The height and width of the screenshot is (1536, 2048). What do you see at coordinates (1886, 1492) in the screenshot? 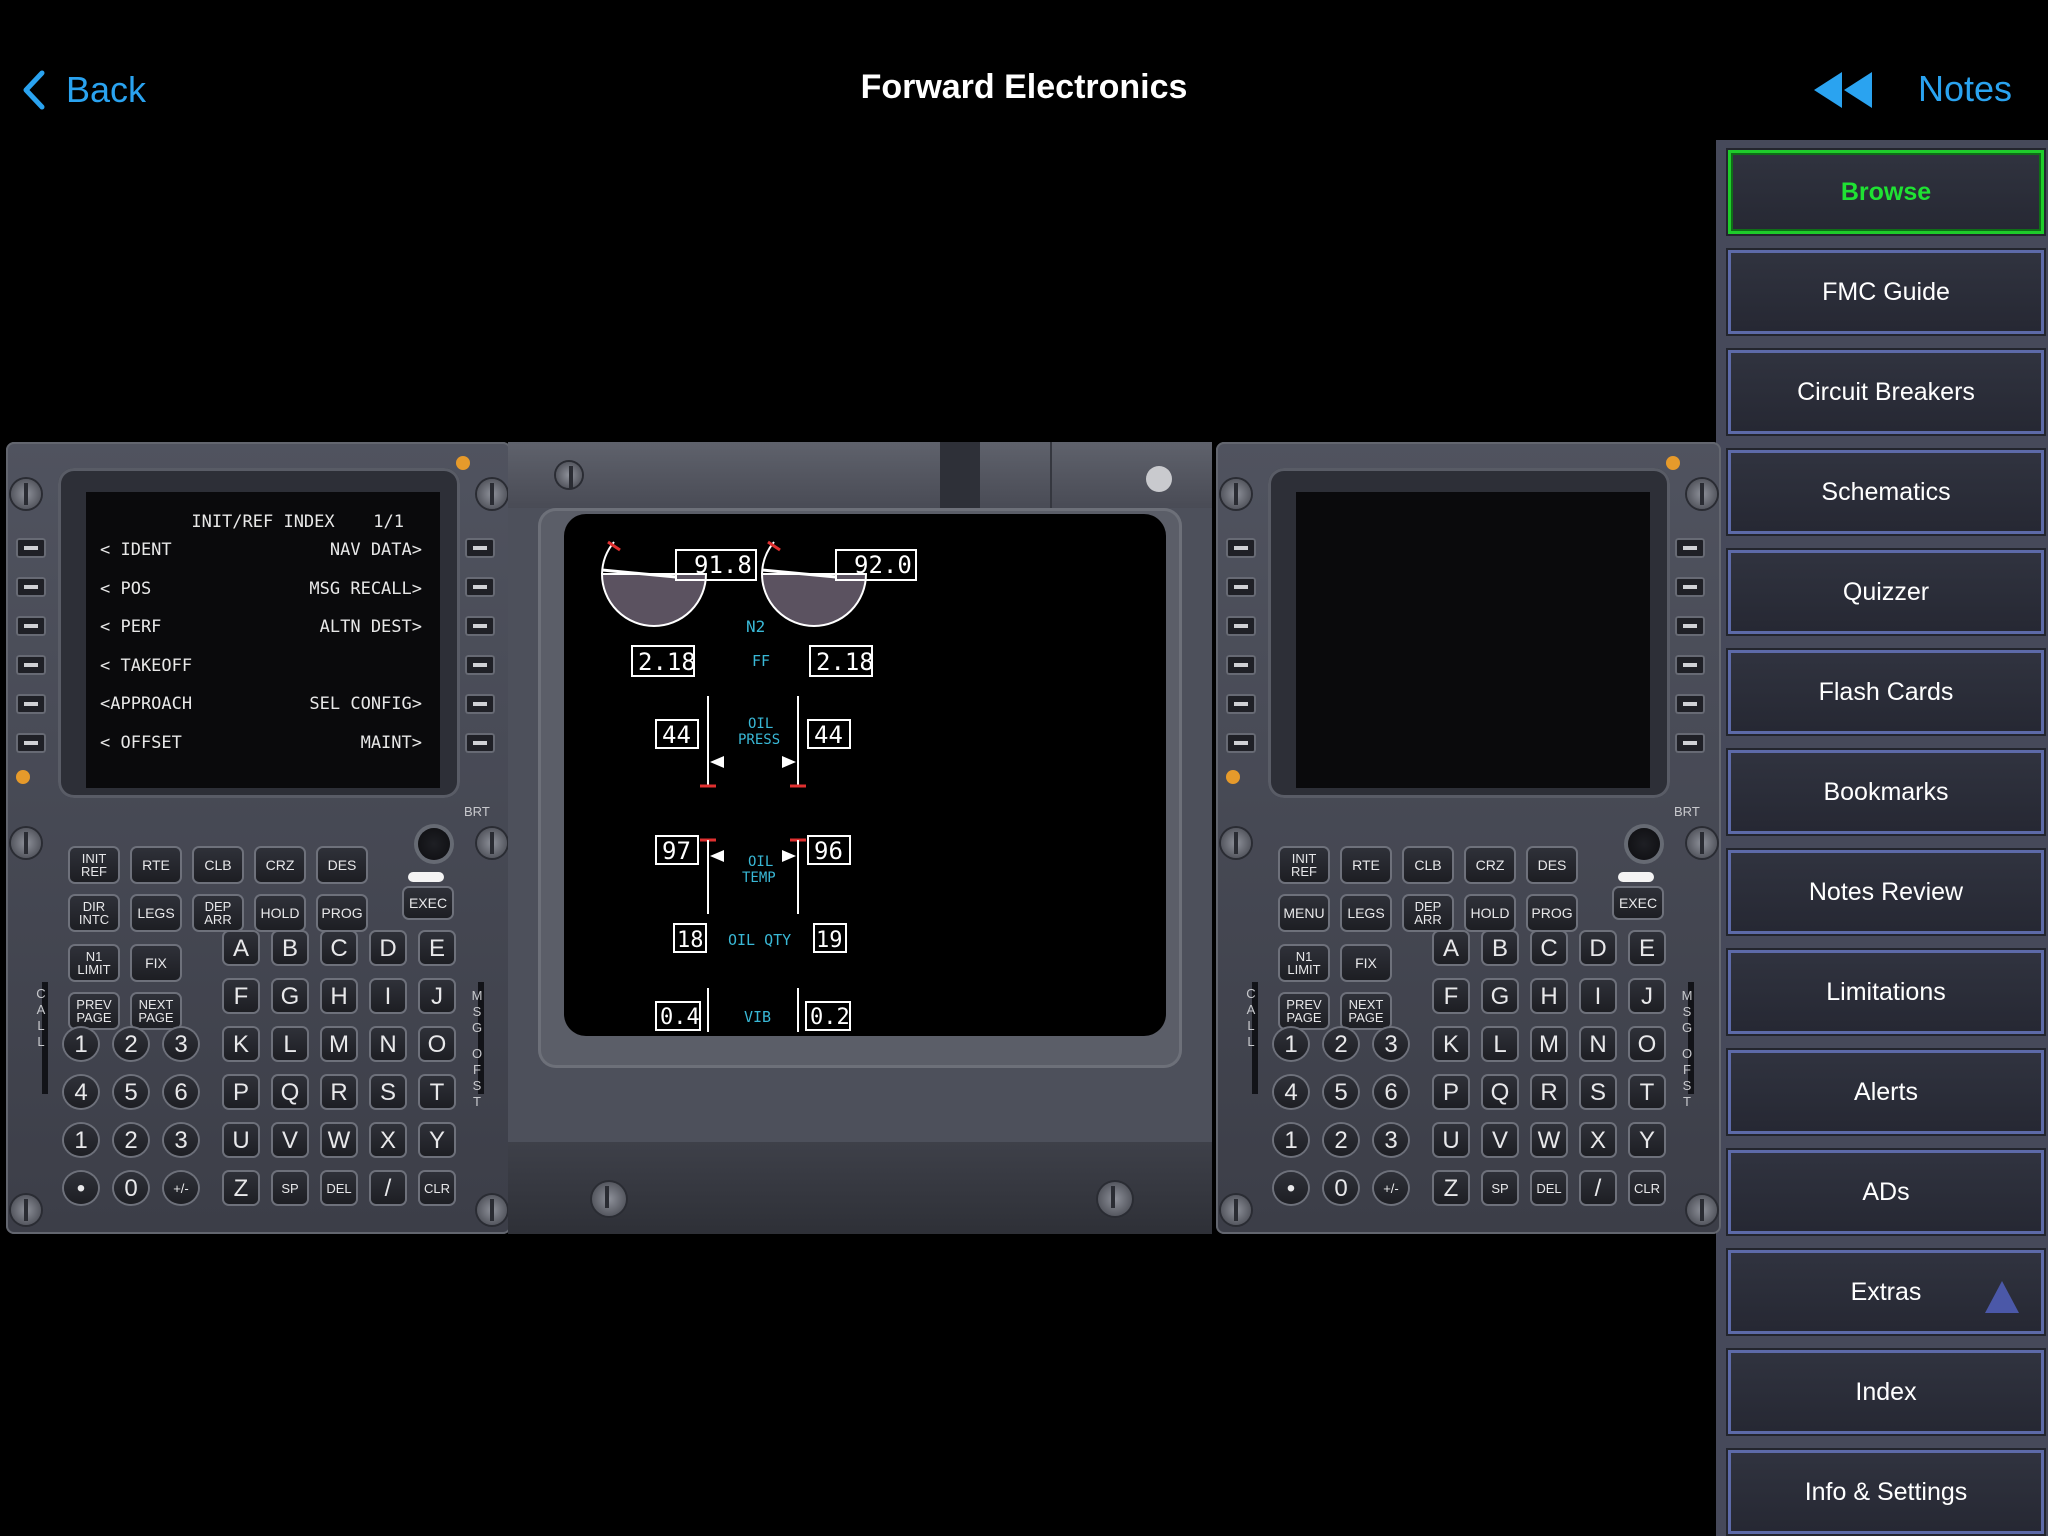
I see `sidebar-item-info-settings: Info & Settings` at bounding box center [1886, 1492].